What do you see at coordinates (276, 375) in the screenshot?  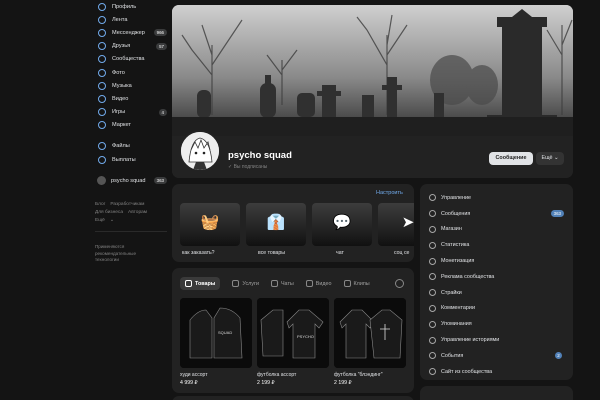 I see `product-name: футболка ассорт` at bounding box center [276, 375].